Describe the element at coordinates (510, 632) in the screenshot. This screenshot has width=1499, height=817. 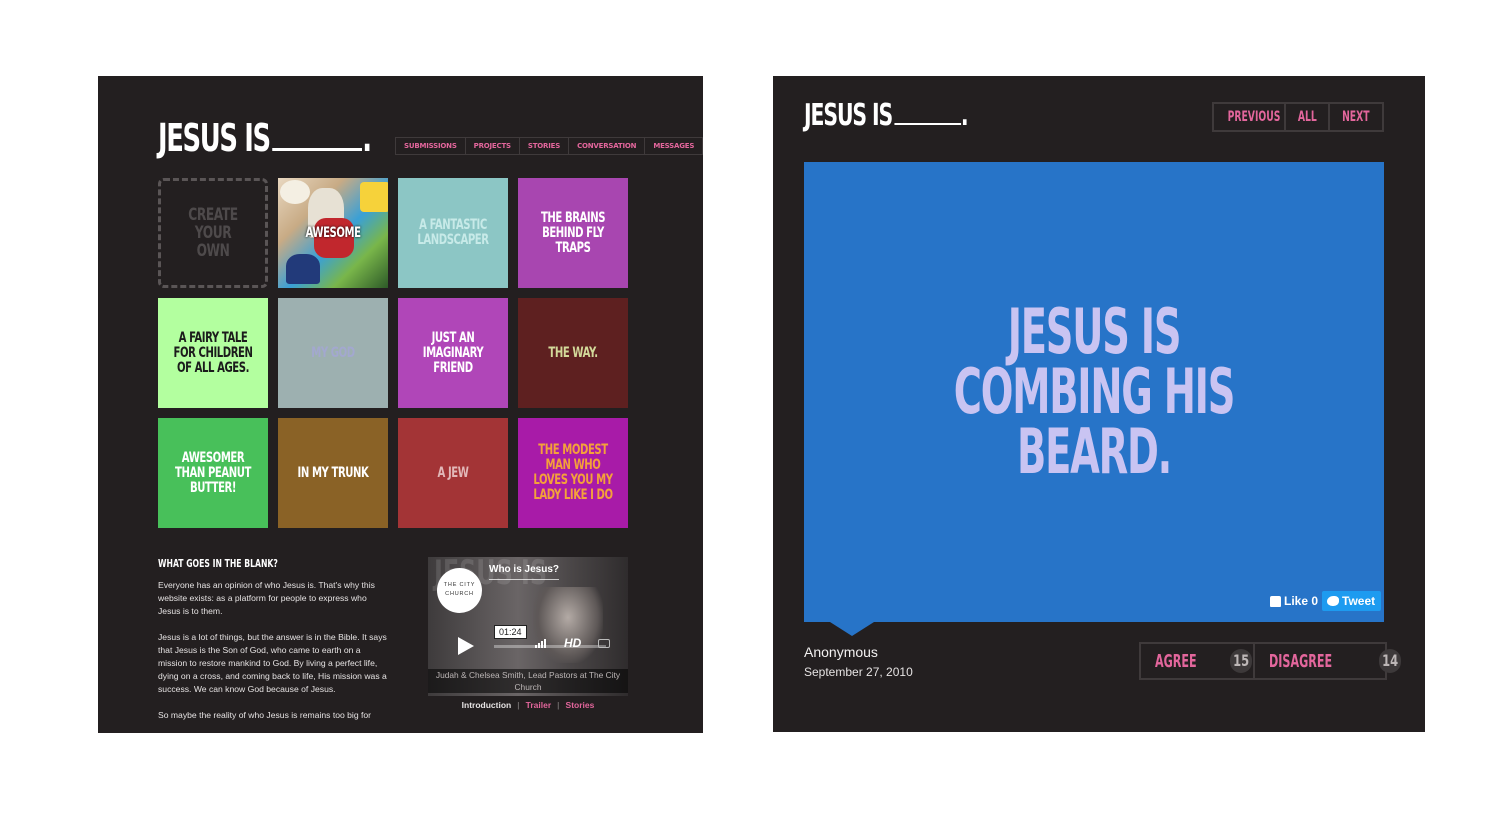
I see `video-time: 01:24` at that location.